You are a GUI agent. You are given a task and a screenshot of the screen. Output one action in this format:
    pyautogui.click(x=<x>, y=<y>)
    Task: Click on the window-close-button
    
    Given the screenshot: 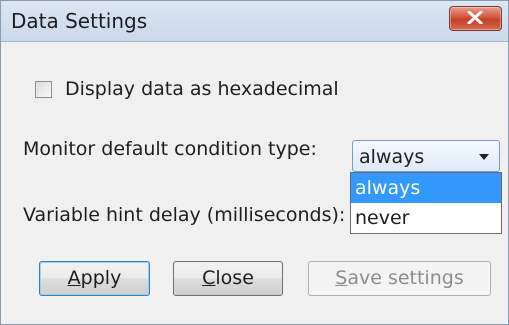 What is the action you would take?
    pyautogui.click(x=475, y=18)
    